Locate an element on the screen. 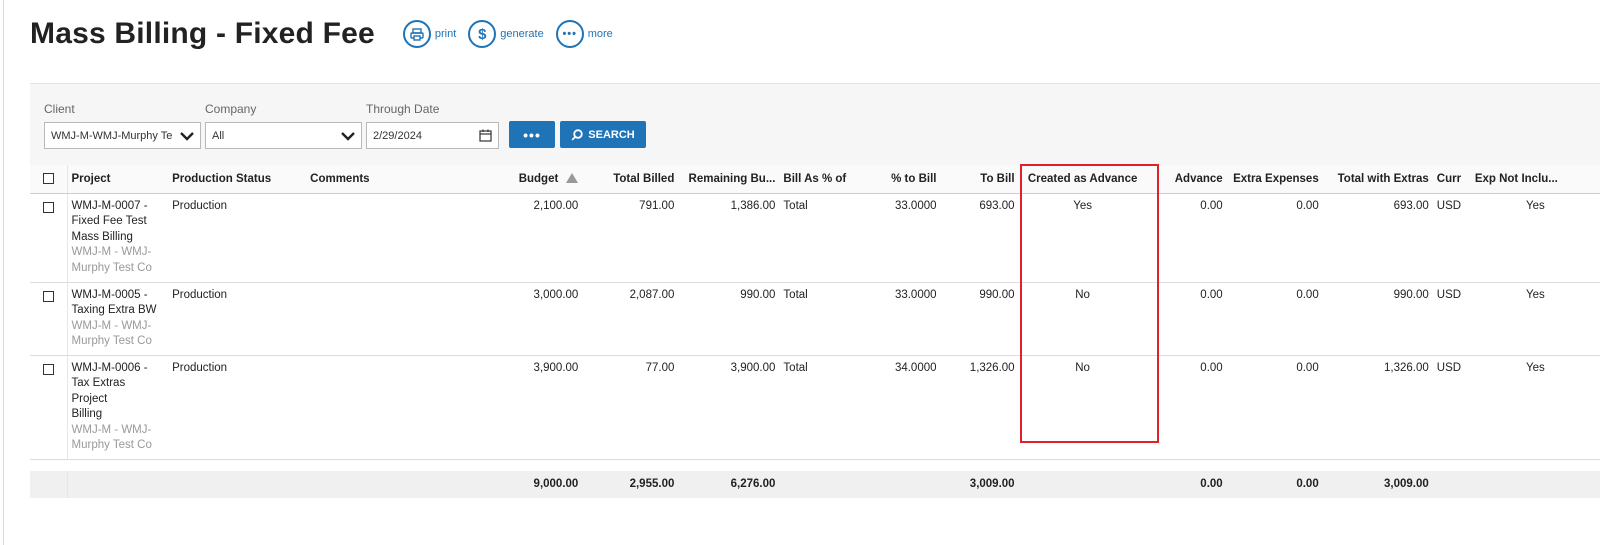  calendar-icon is located at coordinates (485, 135).